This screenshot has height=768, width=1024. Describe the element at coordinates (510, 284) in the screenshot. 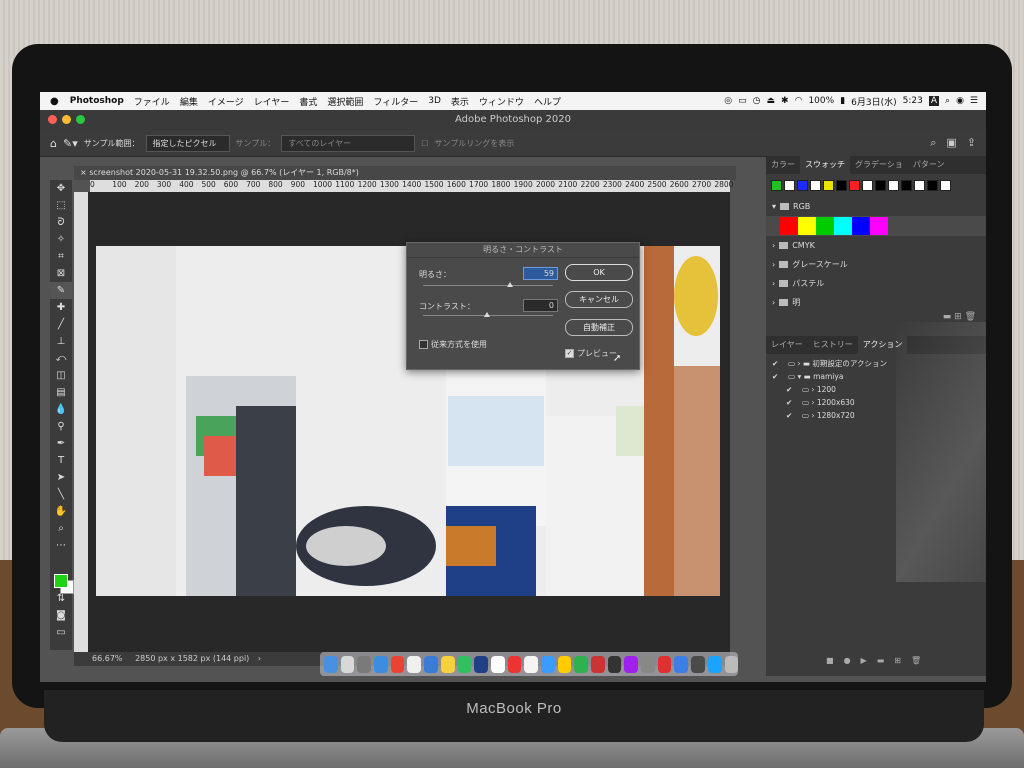

I see `brightness-knob` at that location.